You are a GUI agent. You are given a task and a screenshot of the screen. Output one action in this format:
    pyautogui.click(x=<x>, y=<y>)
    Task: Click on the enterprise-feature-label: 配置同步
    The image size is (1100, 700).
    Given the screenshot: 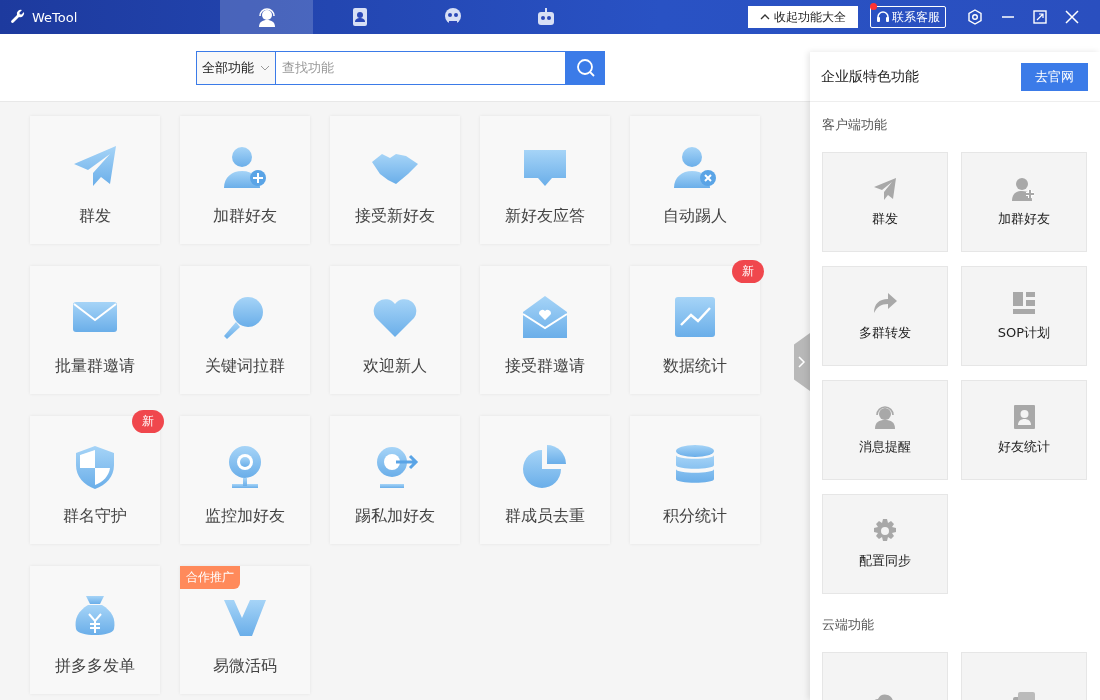 What is the action you would take?
    pyautogui.click(x=885, y=561)
    